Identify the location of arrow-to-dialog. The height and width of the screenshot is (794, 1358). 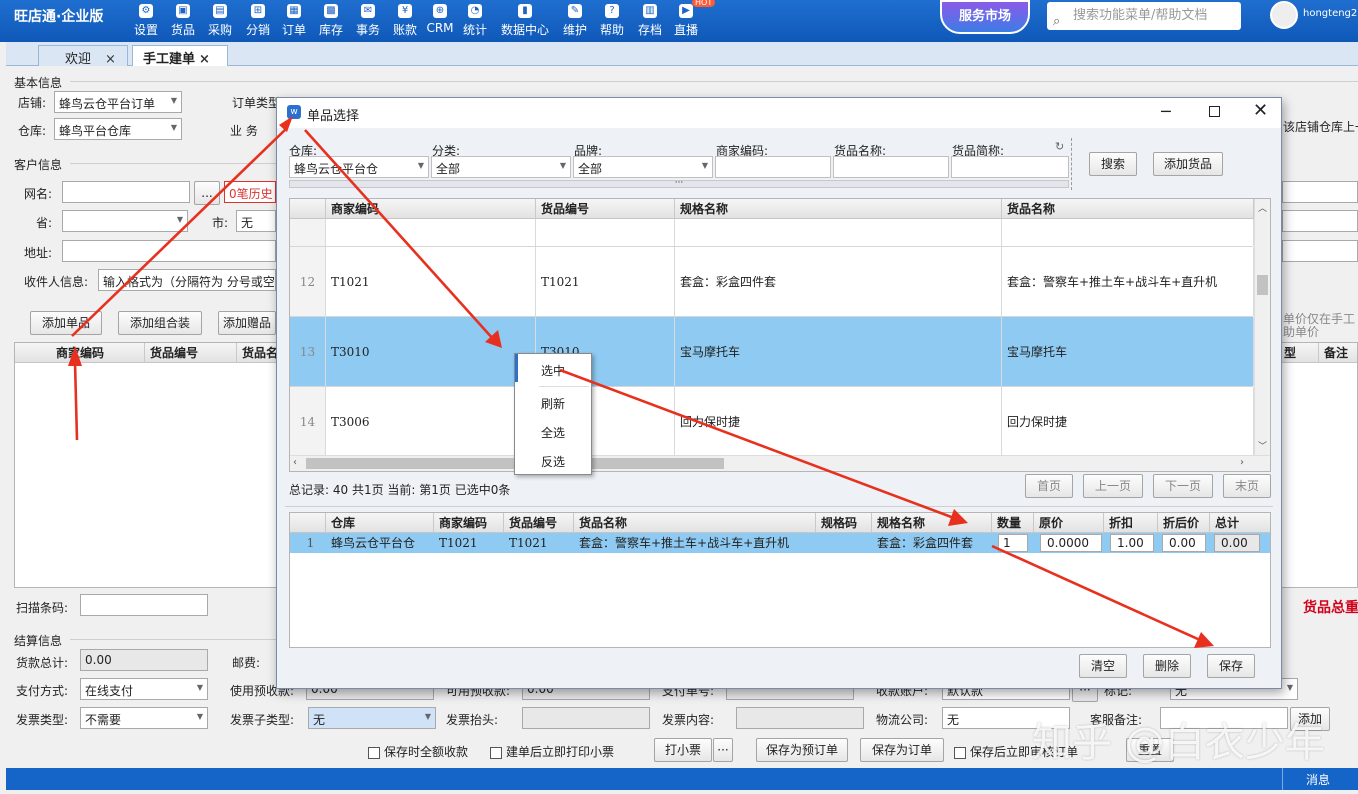
(179, 232).